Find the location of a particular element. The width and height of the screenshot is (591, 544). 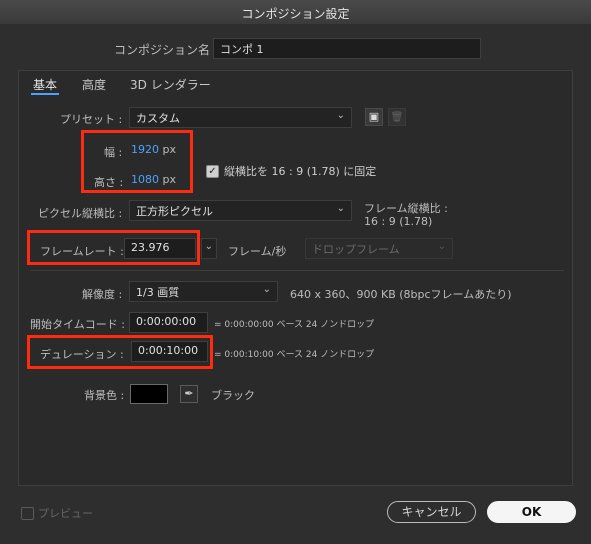

start-timecode-value: 0:00:00:00 is located at coordinates (166, 321).